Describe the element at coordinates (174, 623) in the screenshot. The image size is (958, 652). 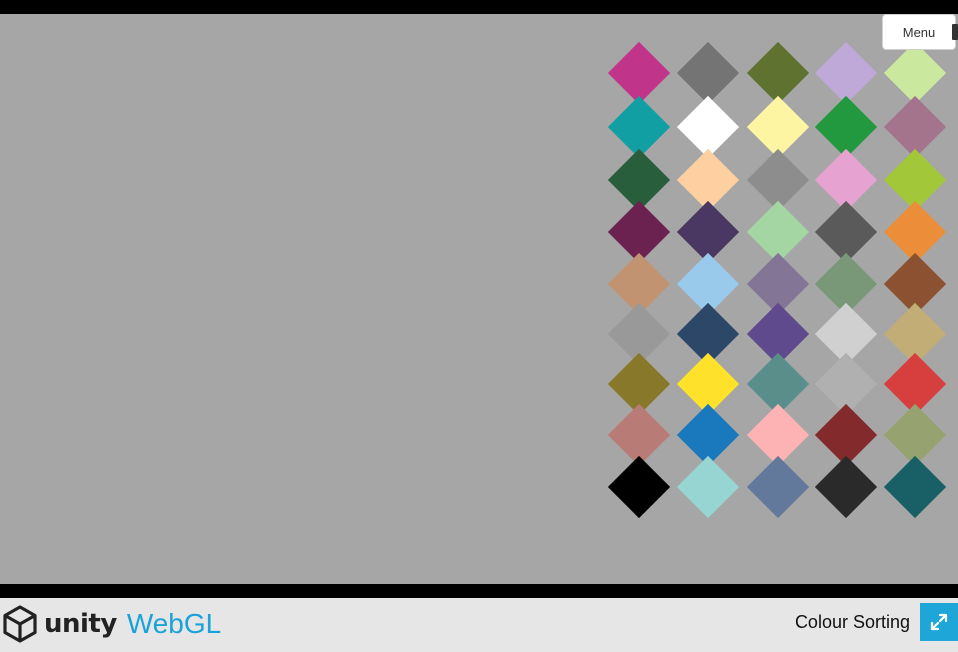
I see `logo-webgl-text: WebGL` at that location.